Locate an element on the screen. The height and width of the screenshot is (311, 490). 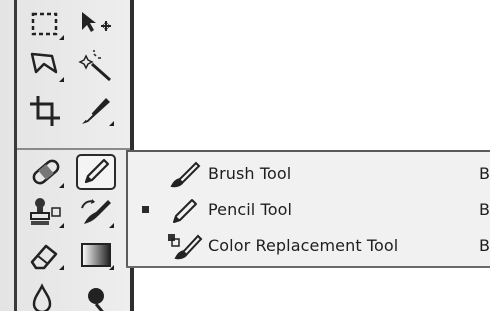
clone-stamp-tool is located at coordinates (46, 212).